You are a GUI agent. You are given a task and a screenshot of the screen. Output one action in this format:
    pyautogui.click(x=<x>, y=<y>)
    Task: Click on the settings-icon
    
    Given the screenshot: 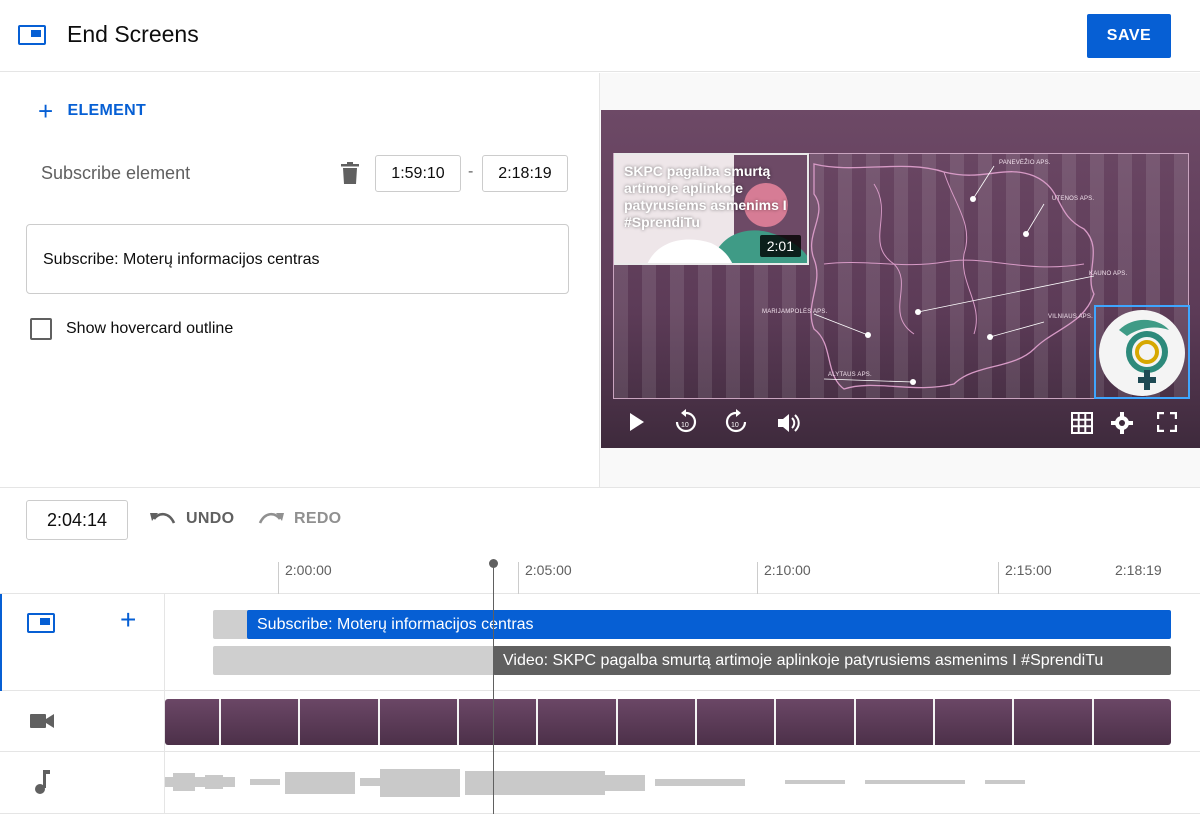 What is the action you would take?
    pyautogui.click(x=1122, y=423)
    